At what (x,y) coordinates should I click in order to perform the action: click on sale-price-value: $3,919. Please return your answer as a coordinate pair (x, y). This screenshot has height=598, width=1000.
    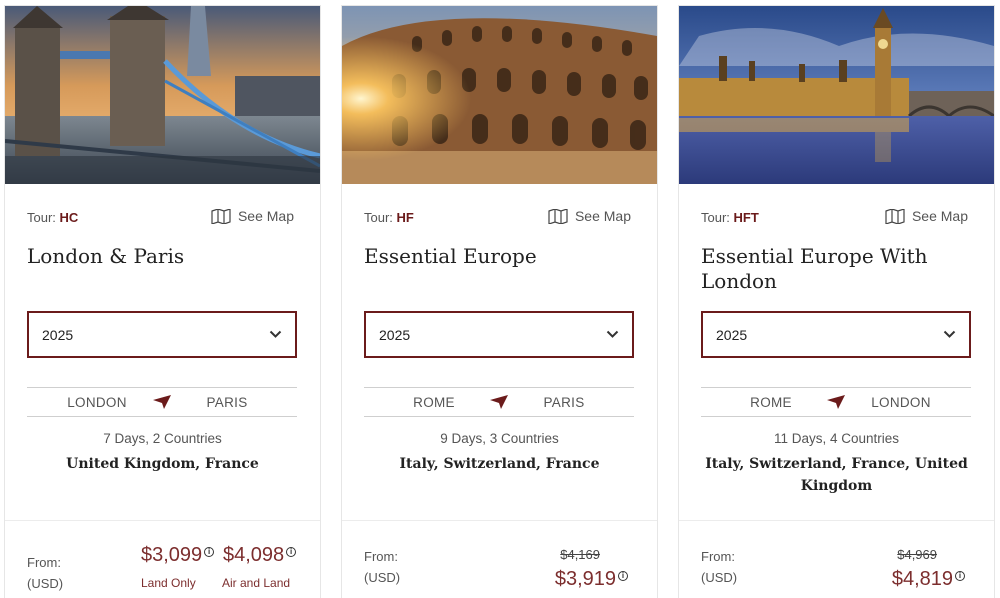
    Looking at the image, I should click on (585, 579).